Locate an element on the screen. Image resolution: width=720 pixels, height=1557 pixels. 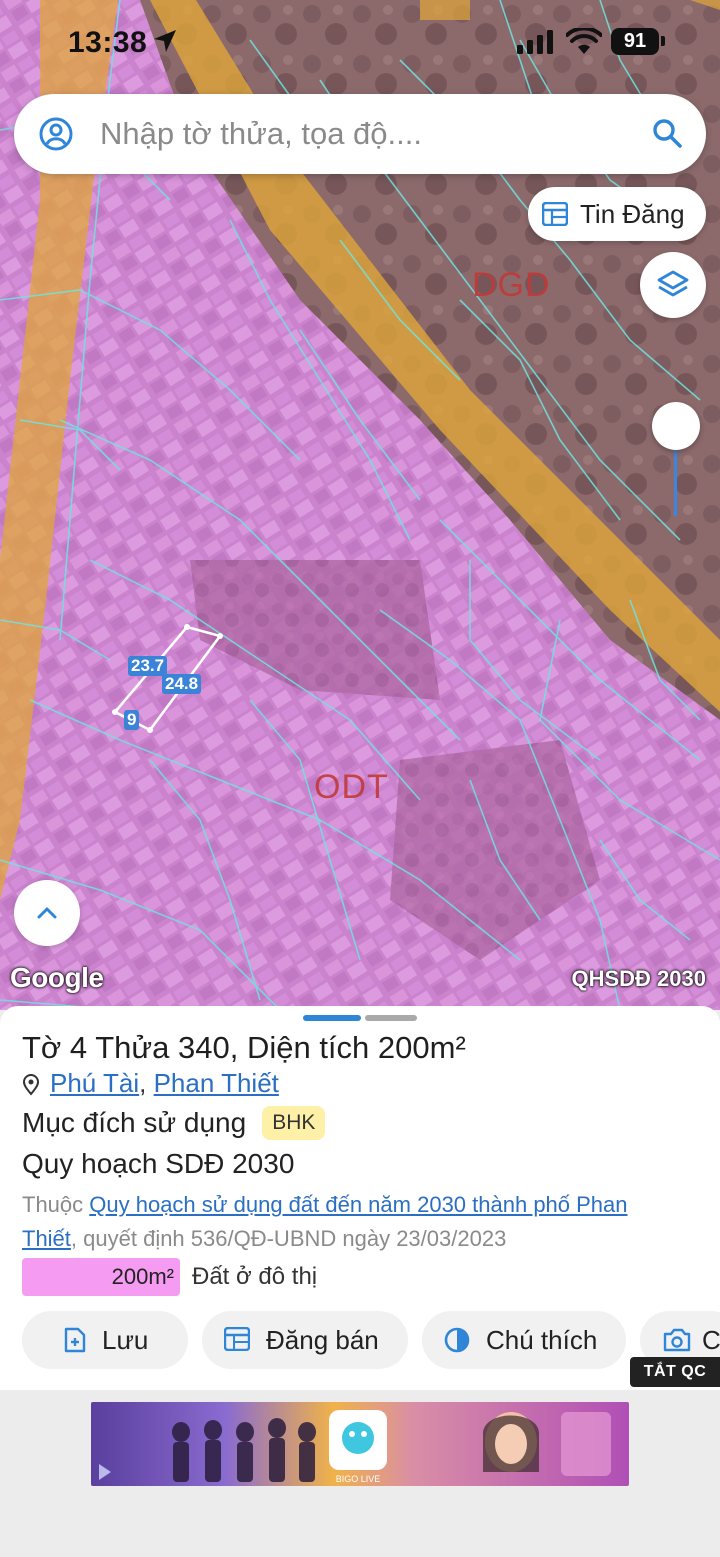
area-land-type: Đất ở đô thị is located at coordinates (255, 1276).